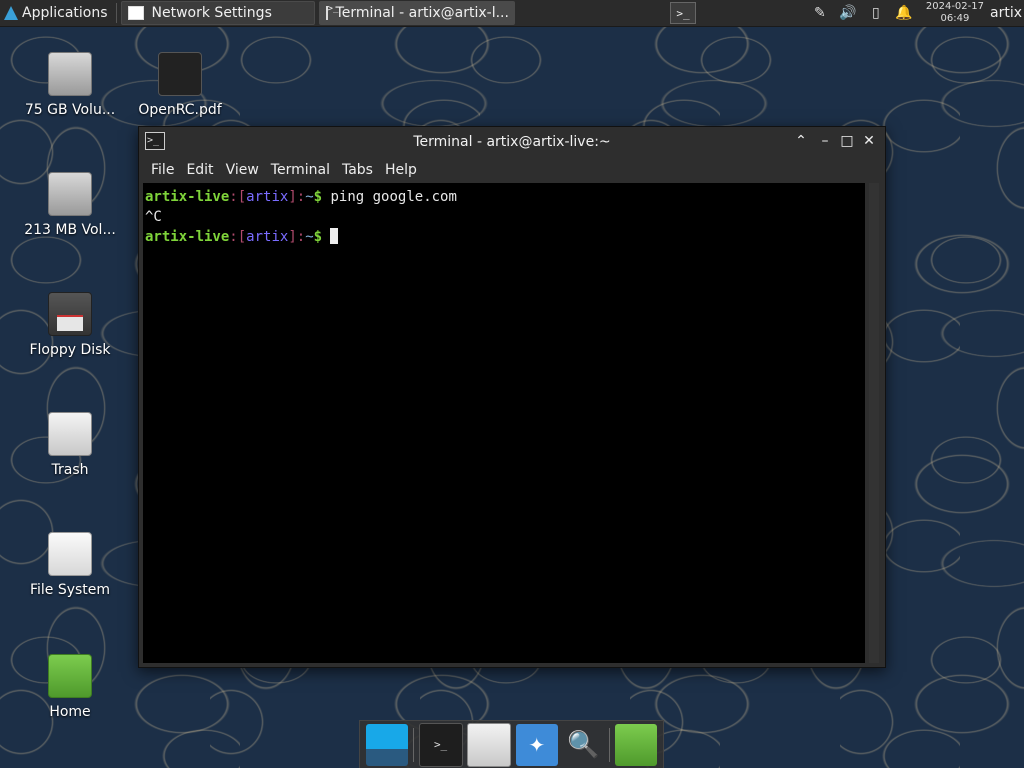 The width and height of the screenshot is (1024, 768). Describe the element at coordinates (820, 13) in the screenshot. I see `network-icon: ✎` at that location.